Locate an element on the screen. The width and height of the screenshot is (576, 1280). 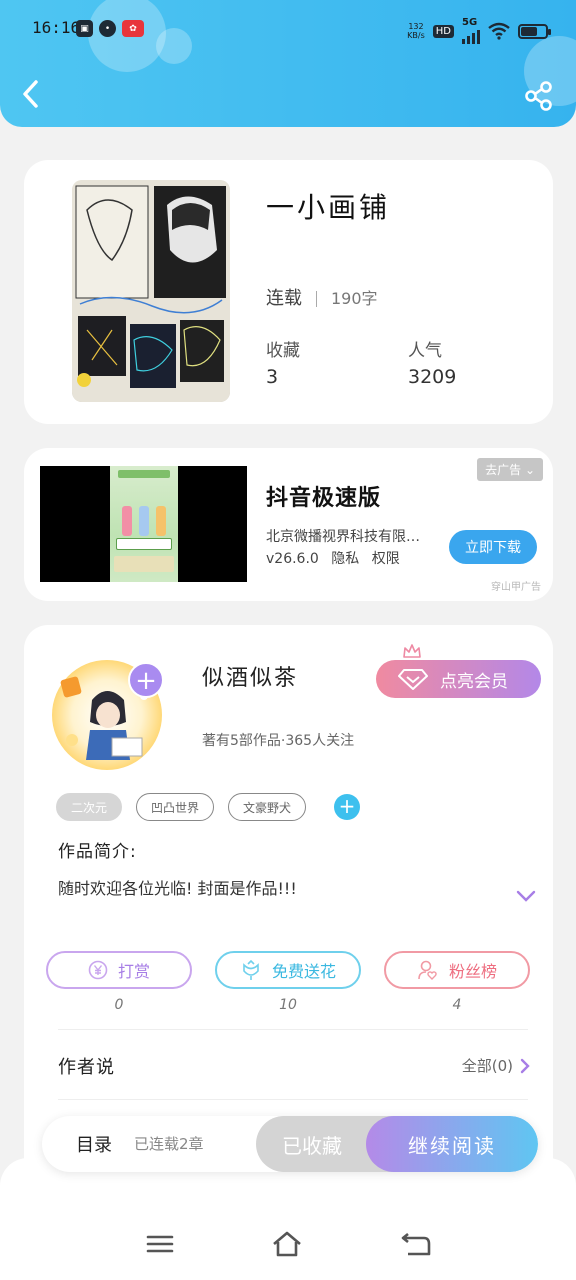
cellular-signal-icon: 5G is located at coordinates (471, 31).